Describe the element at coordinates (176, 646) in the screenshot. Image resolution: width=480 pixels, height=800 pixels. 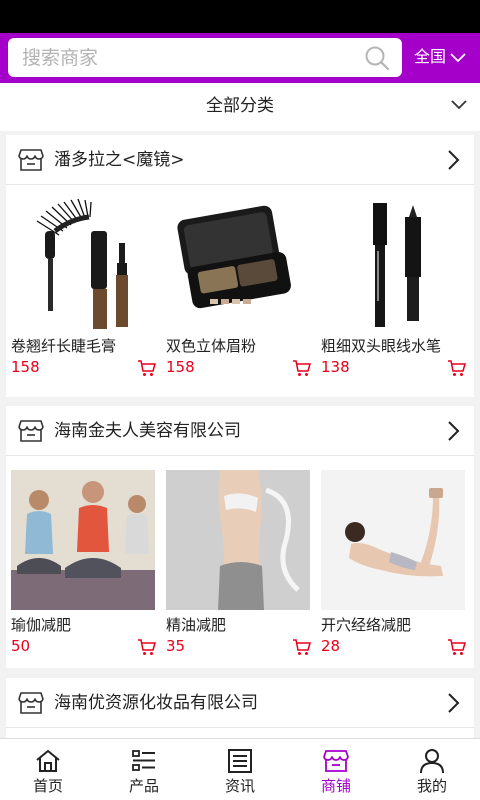
I see `product-price: 35` at that location.